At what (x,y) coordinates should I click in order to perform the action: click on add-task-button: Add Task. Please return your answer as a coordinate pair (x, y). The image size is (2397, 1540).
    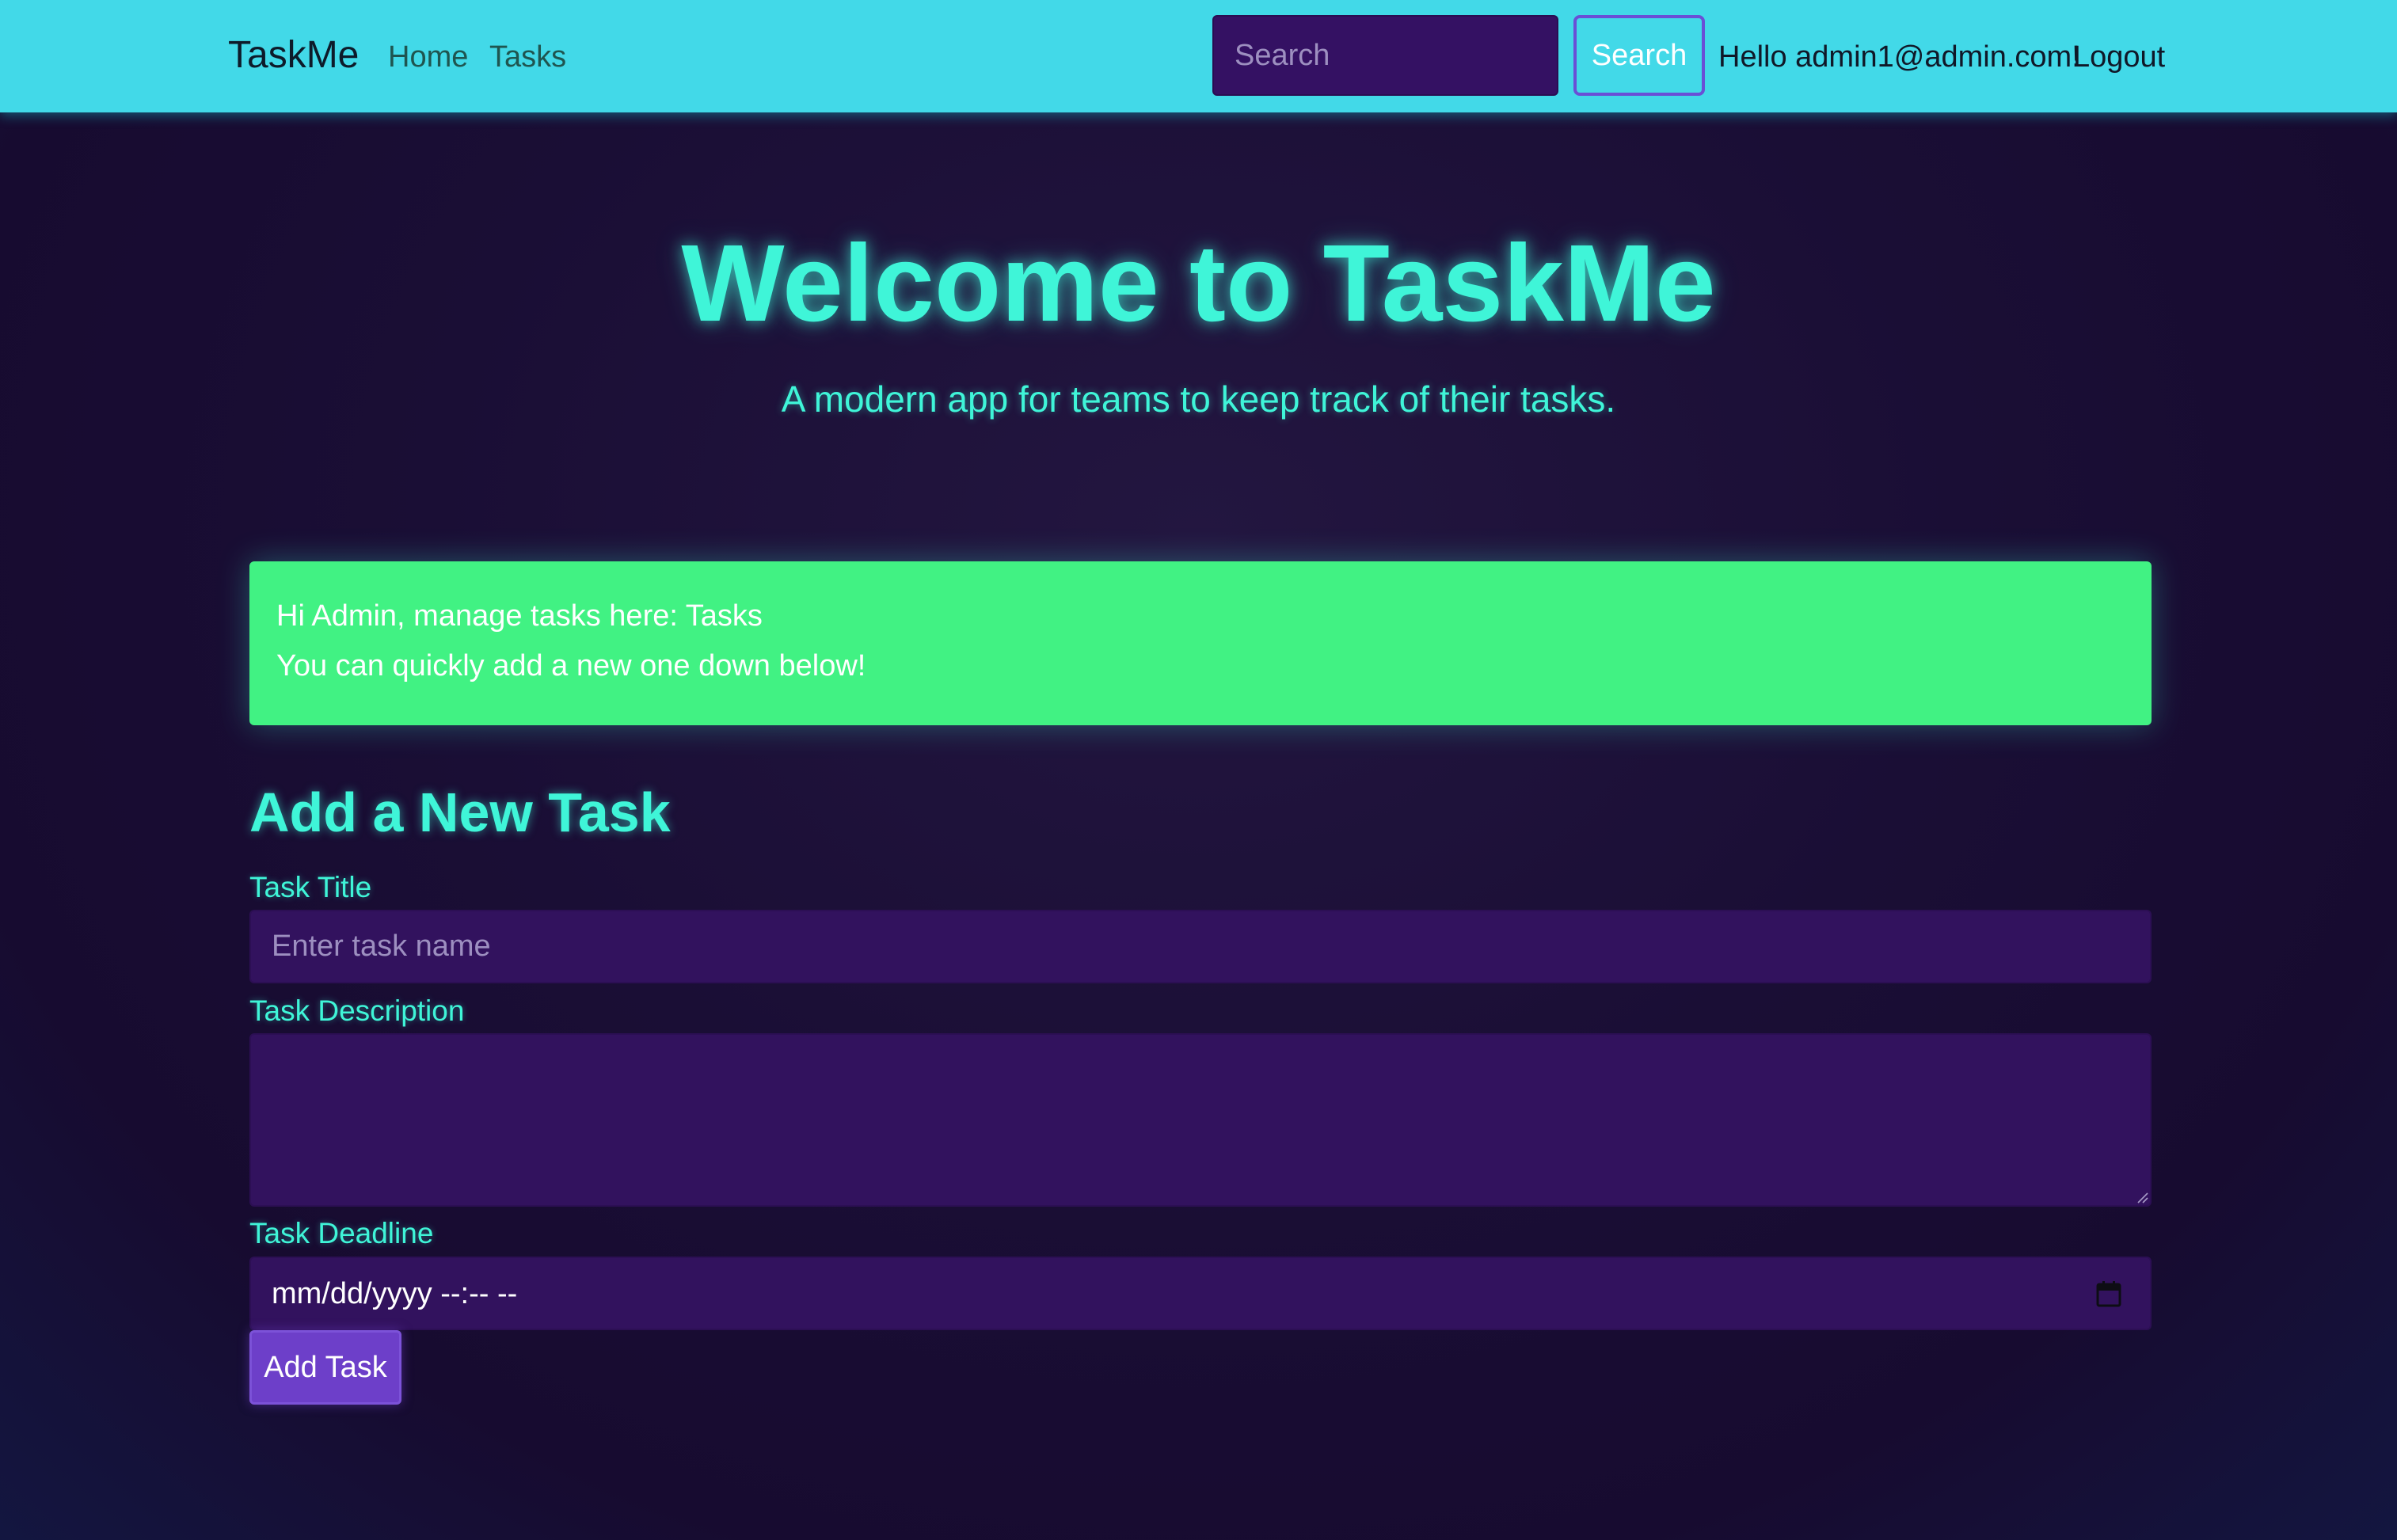
    Looking at the image, I should click on (325, 1367).